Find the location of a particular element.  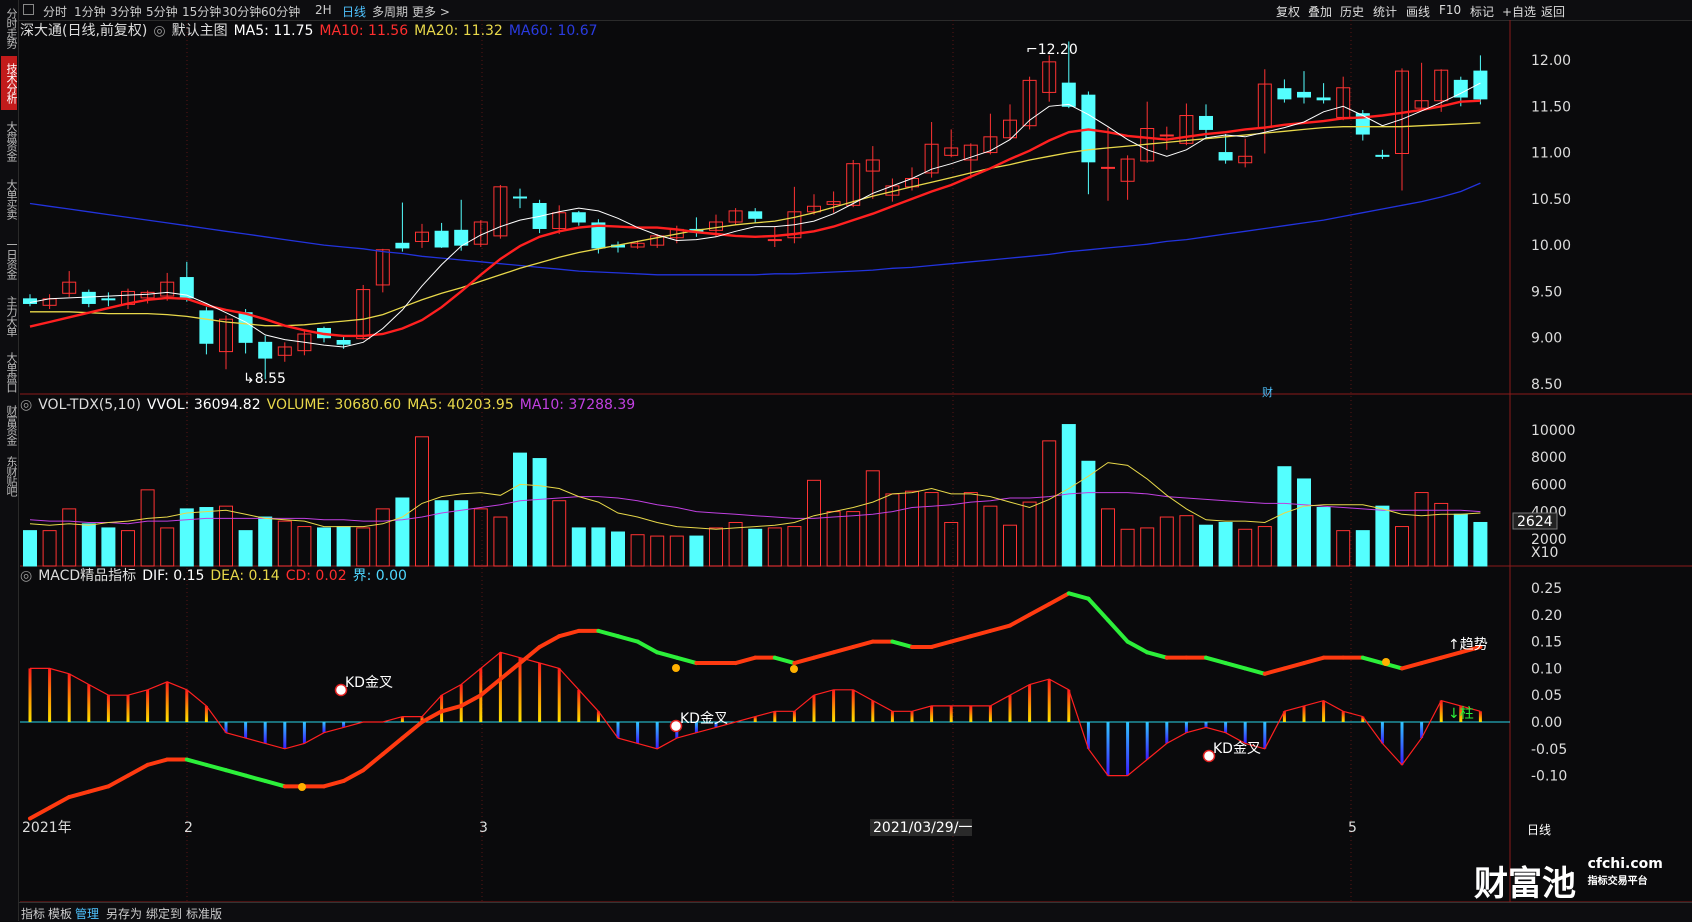

price-tick: 11.50 is located at coordinates (1551, 107).